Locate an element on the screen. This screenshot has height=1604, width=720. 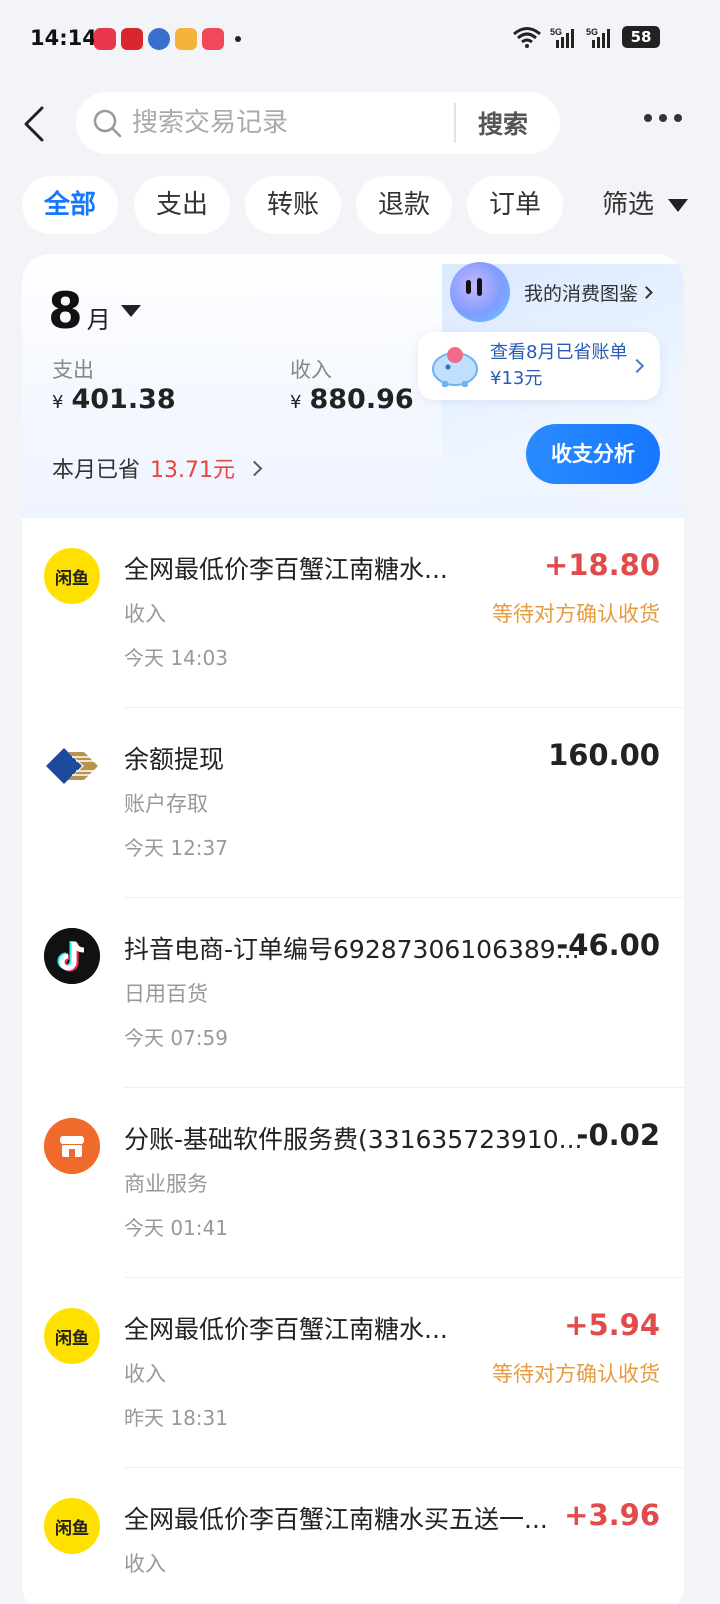
filter-dropdown-icon is located at coordinates (678, 205).